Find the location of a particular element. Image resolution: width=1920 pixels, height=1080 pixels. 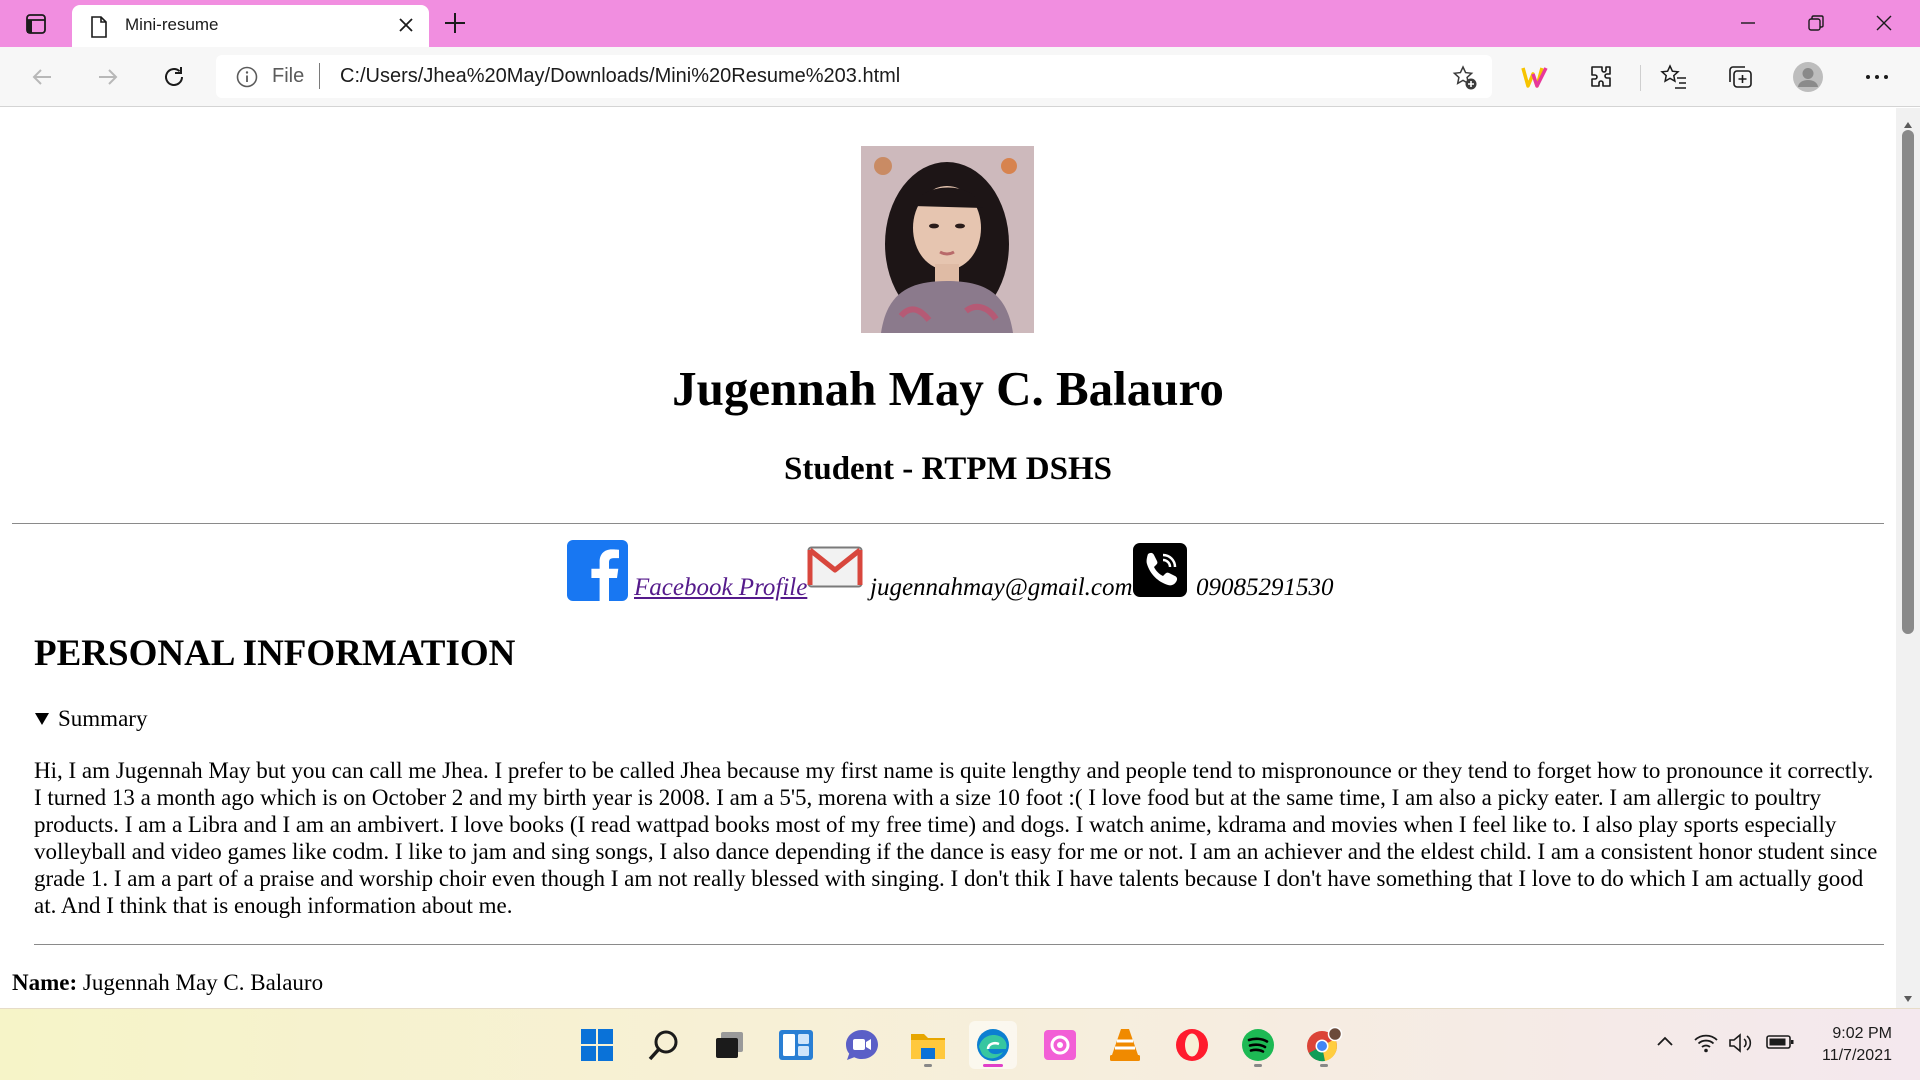

scroll-down-icon is located at coordinates (1908, 997).